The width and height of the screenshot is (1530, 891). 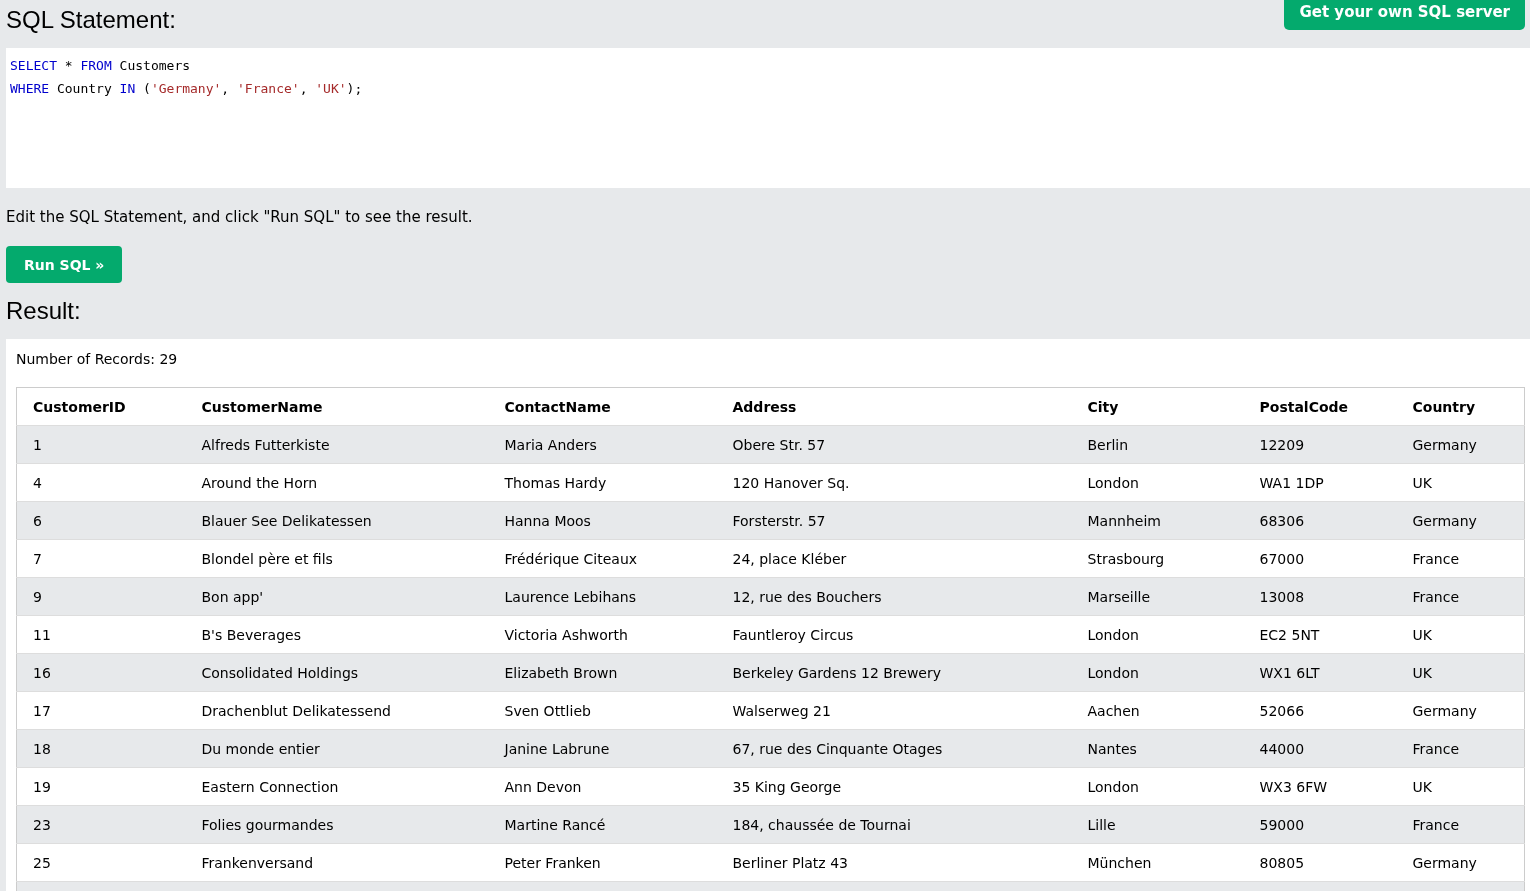 I want to click on column-header: CustomerID, so click(x=101, y=406).